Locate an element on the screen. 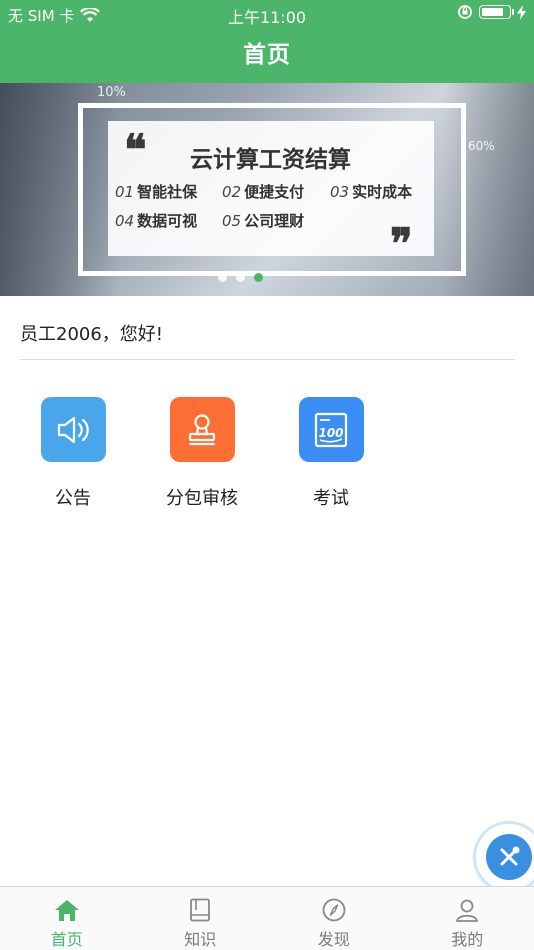  banner-feature: 03 实时成本 is located at coordinates (371, 191).